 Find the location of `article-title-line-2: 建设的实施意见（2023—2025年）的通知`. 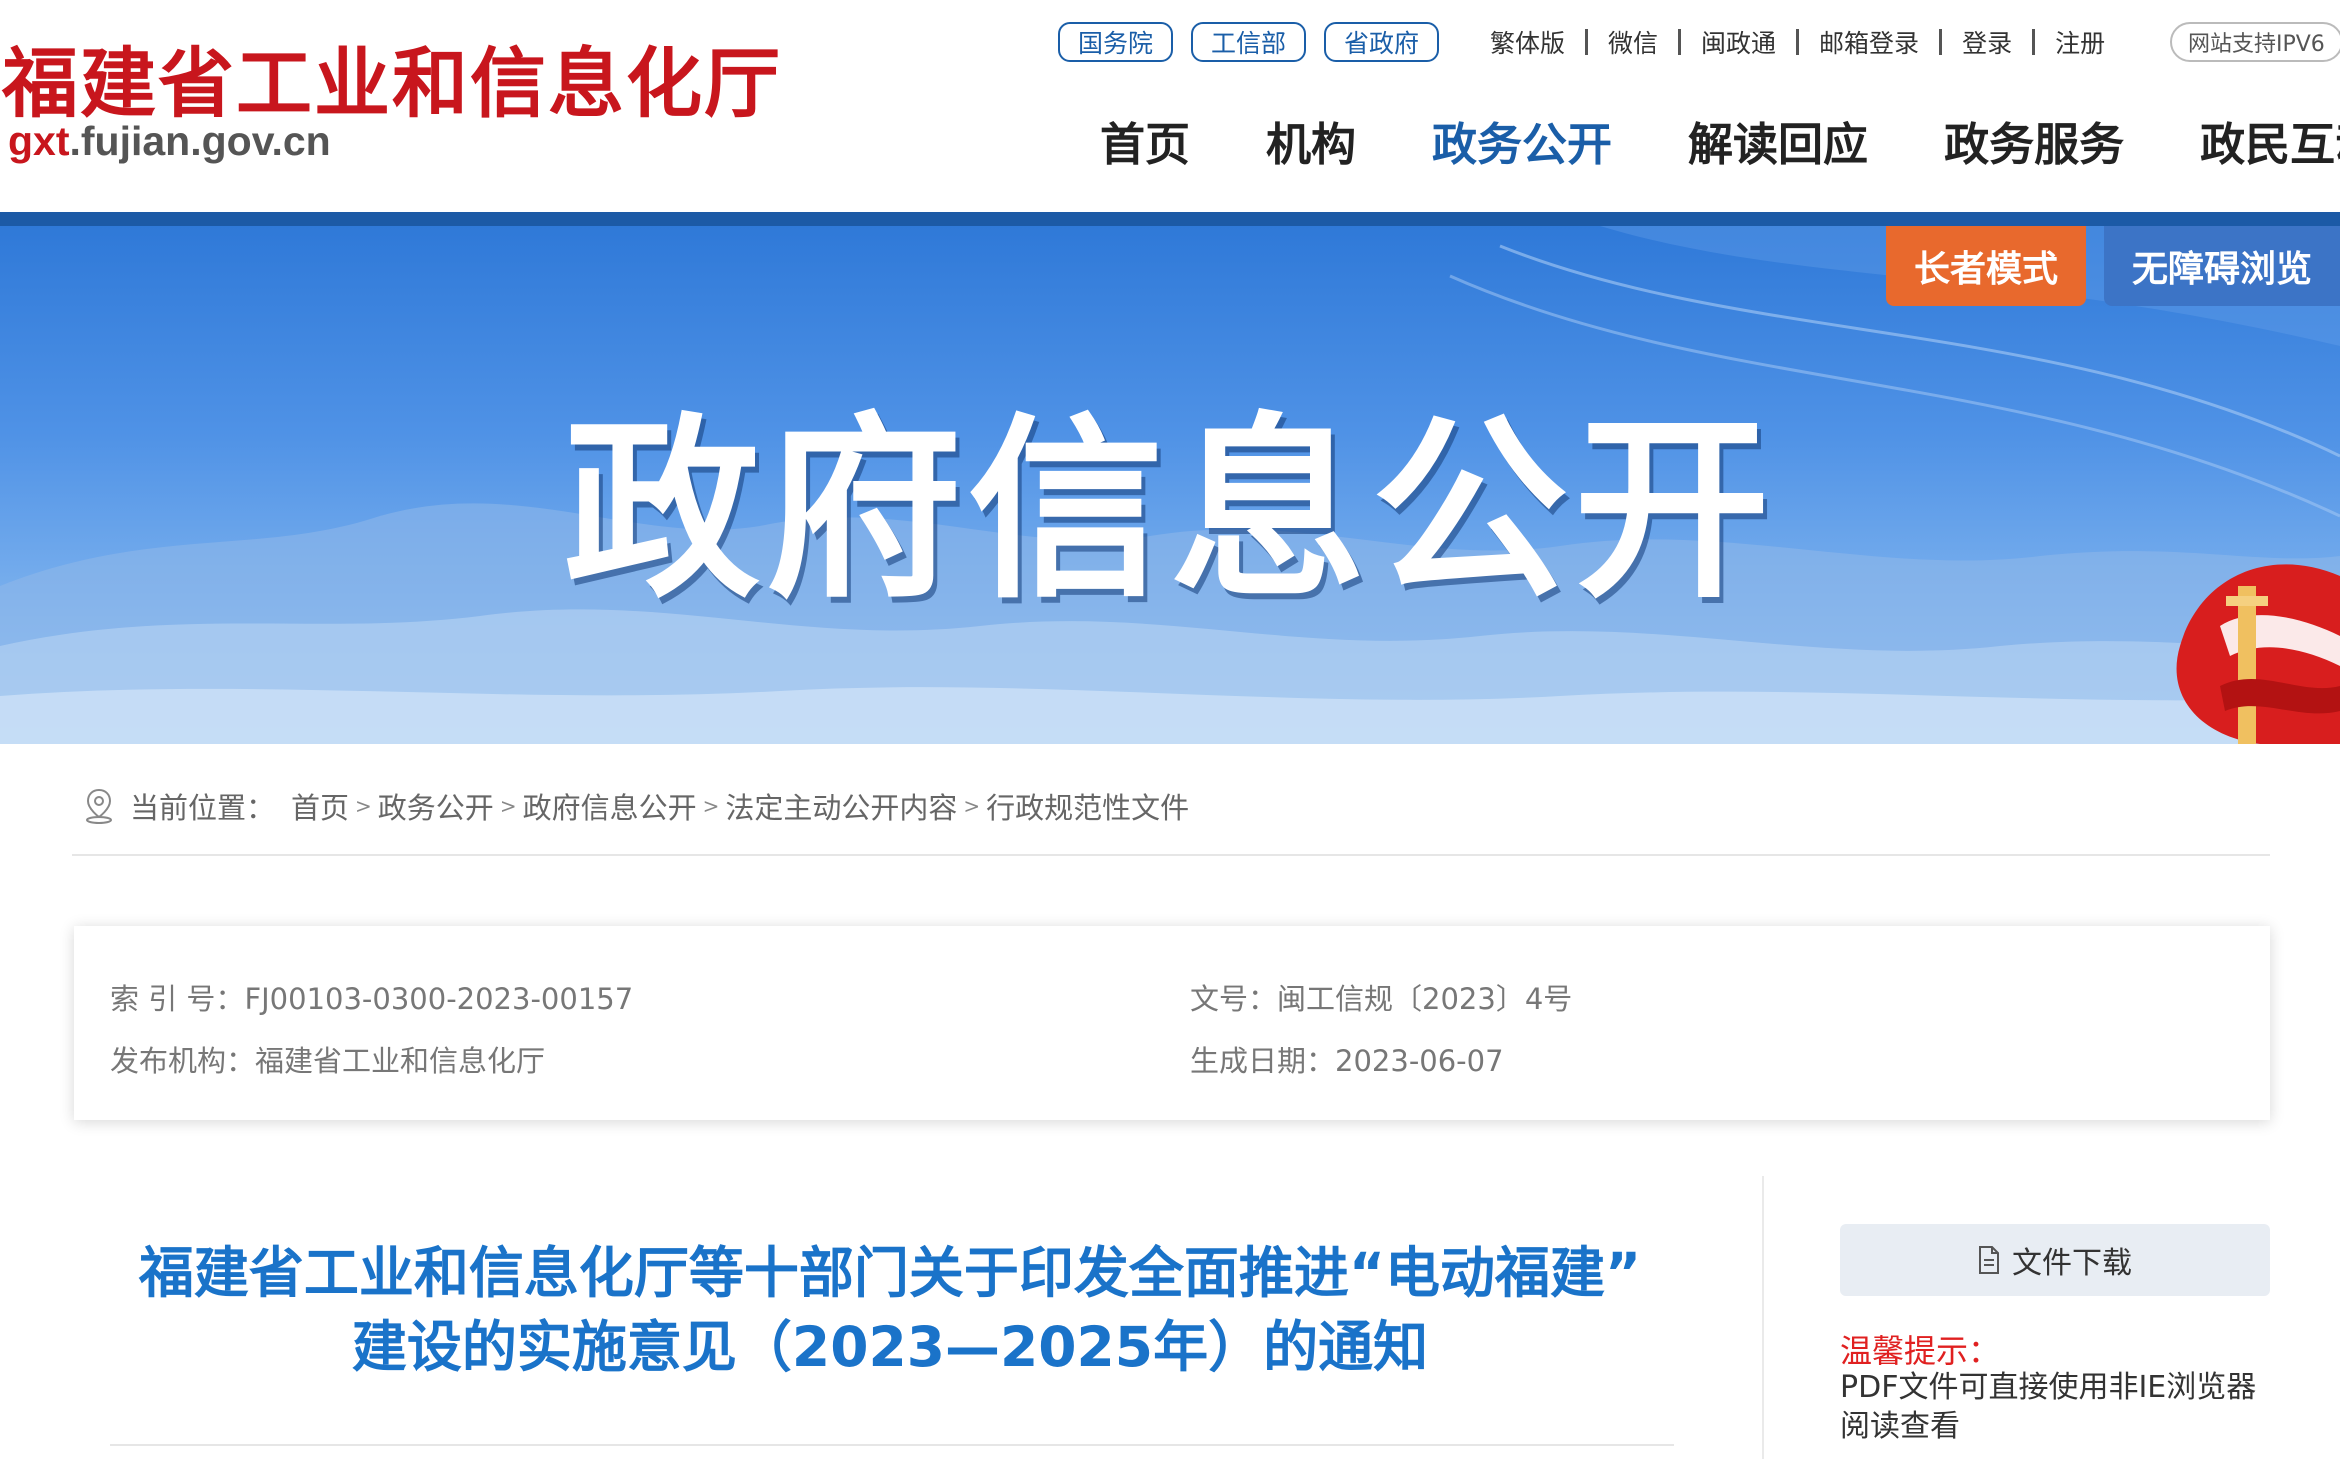

article-title-line-2: 建设的实施意见（2023—2025年）的通知 is located at coordinates (890, 1347).